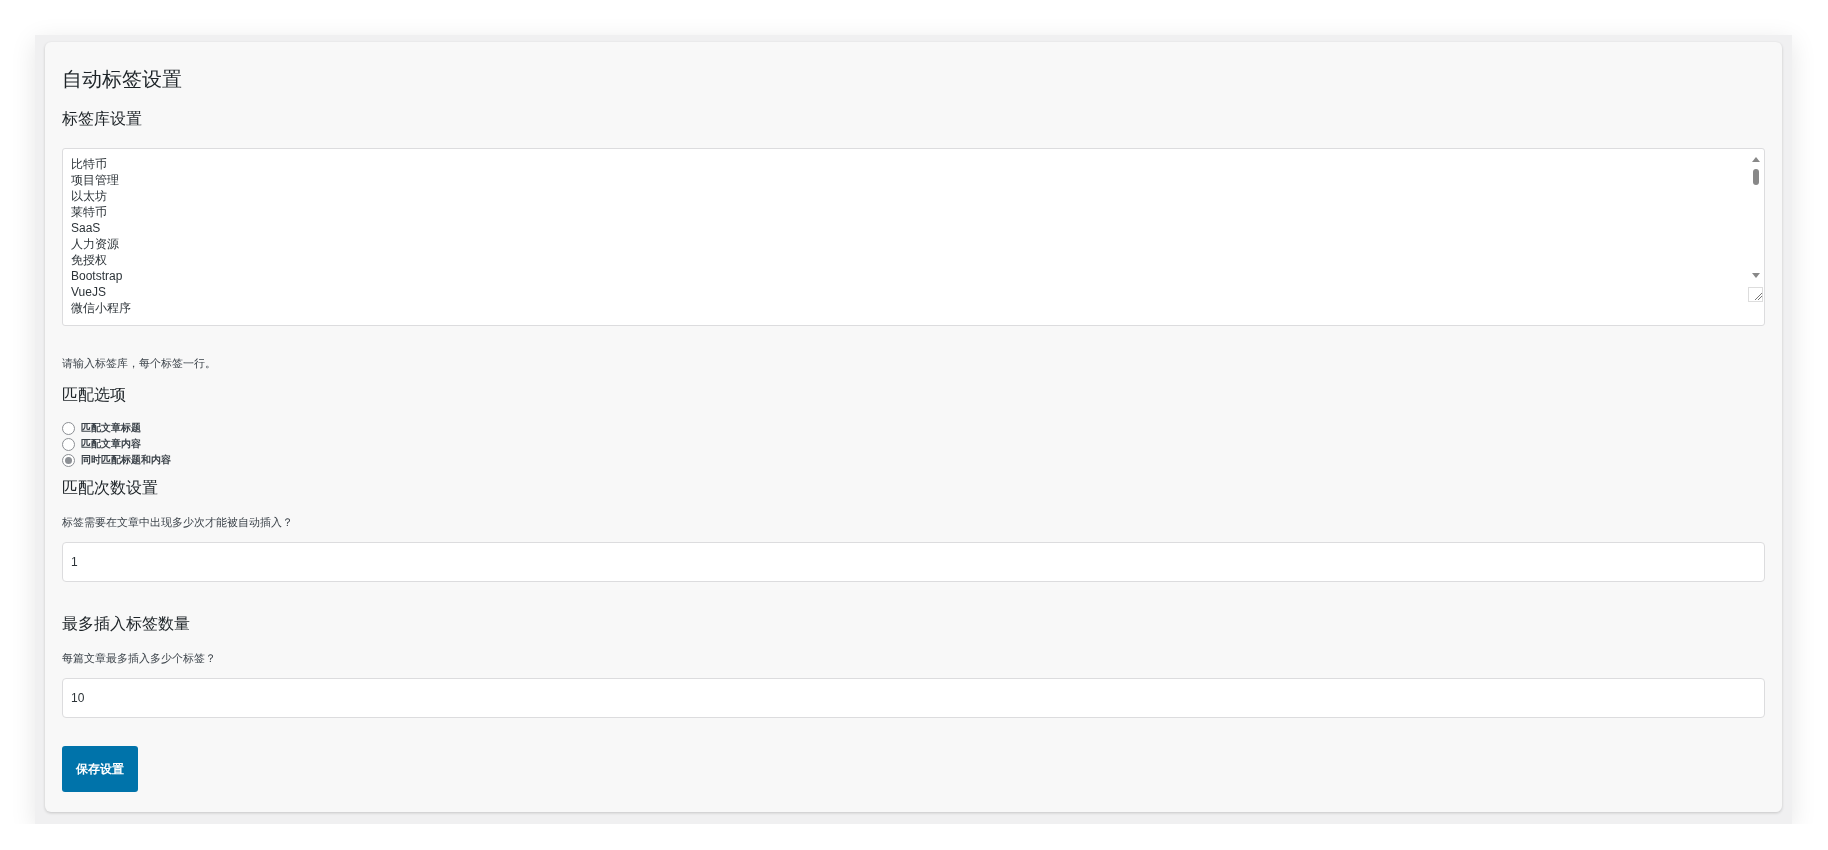 Image resolution: width=1828 pixels, height=850 pixels. What do you see at coordinates (97, 276) in the screenshot?
I see `tag-line: Bootstrap` at bounding box center [97, 276].